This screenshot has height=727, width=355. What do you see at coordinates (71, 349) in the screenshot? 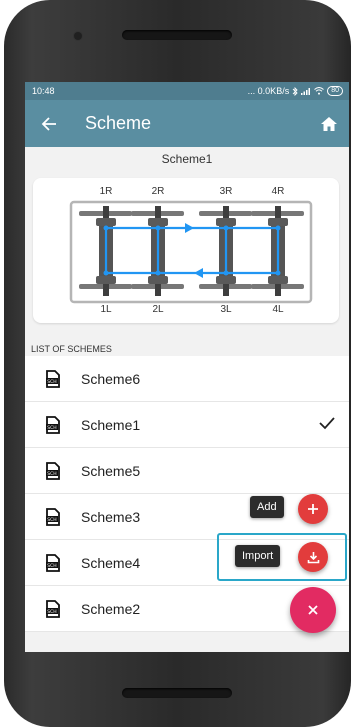
I see `list-header: LIST OF SCHEMES` at bounding box center [71, 349].